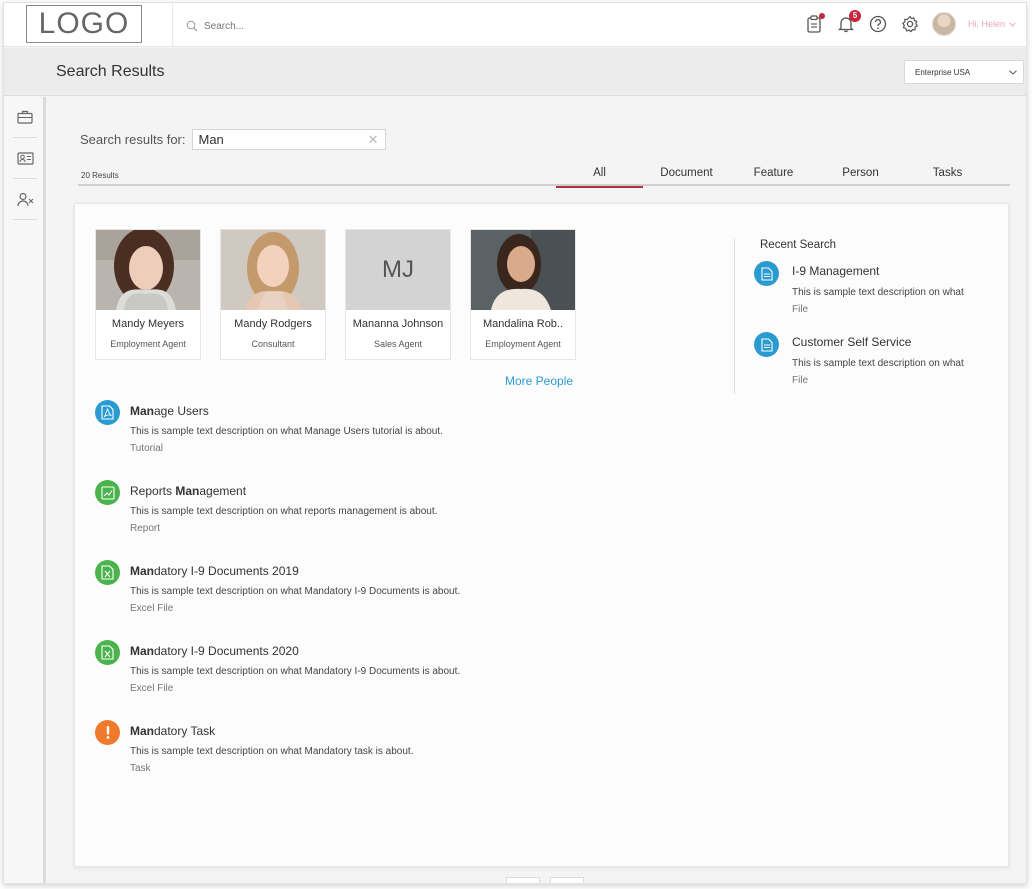 Image resolution: width=1032 pixels, height=889 pixels. What do you see at coordinates (798, 245) in the screenshot?
I see `recent-search-title: Recent Search` at bounding box center [798, 245].